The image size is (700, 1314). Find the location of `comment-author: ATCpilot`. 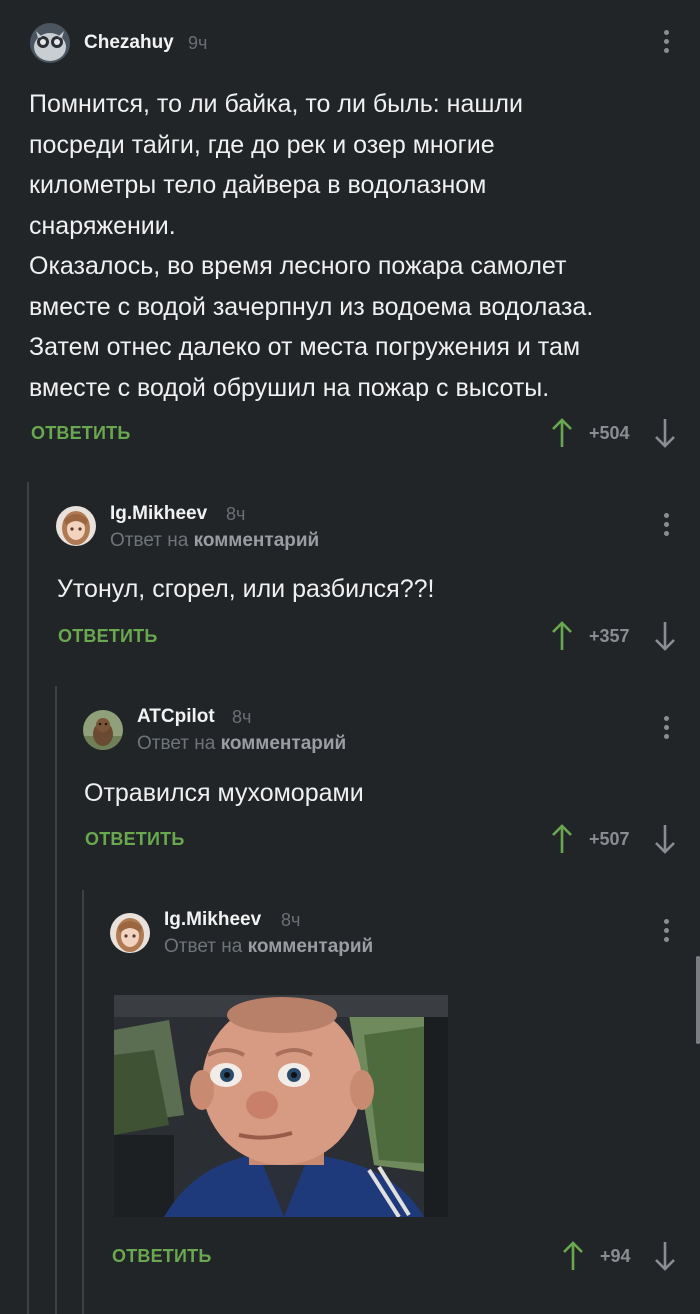

comment-author: ATCpilot is located at coordinates (176, 717).